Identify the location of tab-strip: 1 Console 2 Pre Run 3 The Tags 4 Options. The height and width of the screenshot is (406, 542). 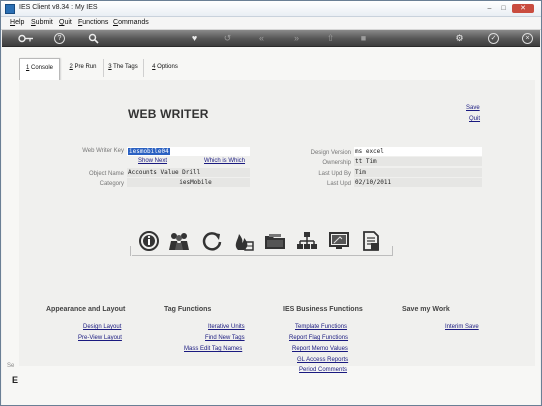
(271, 65).